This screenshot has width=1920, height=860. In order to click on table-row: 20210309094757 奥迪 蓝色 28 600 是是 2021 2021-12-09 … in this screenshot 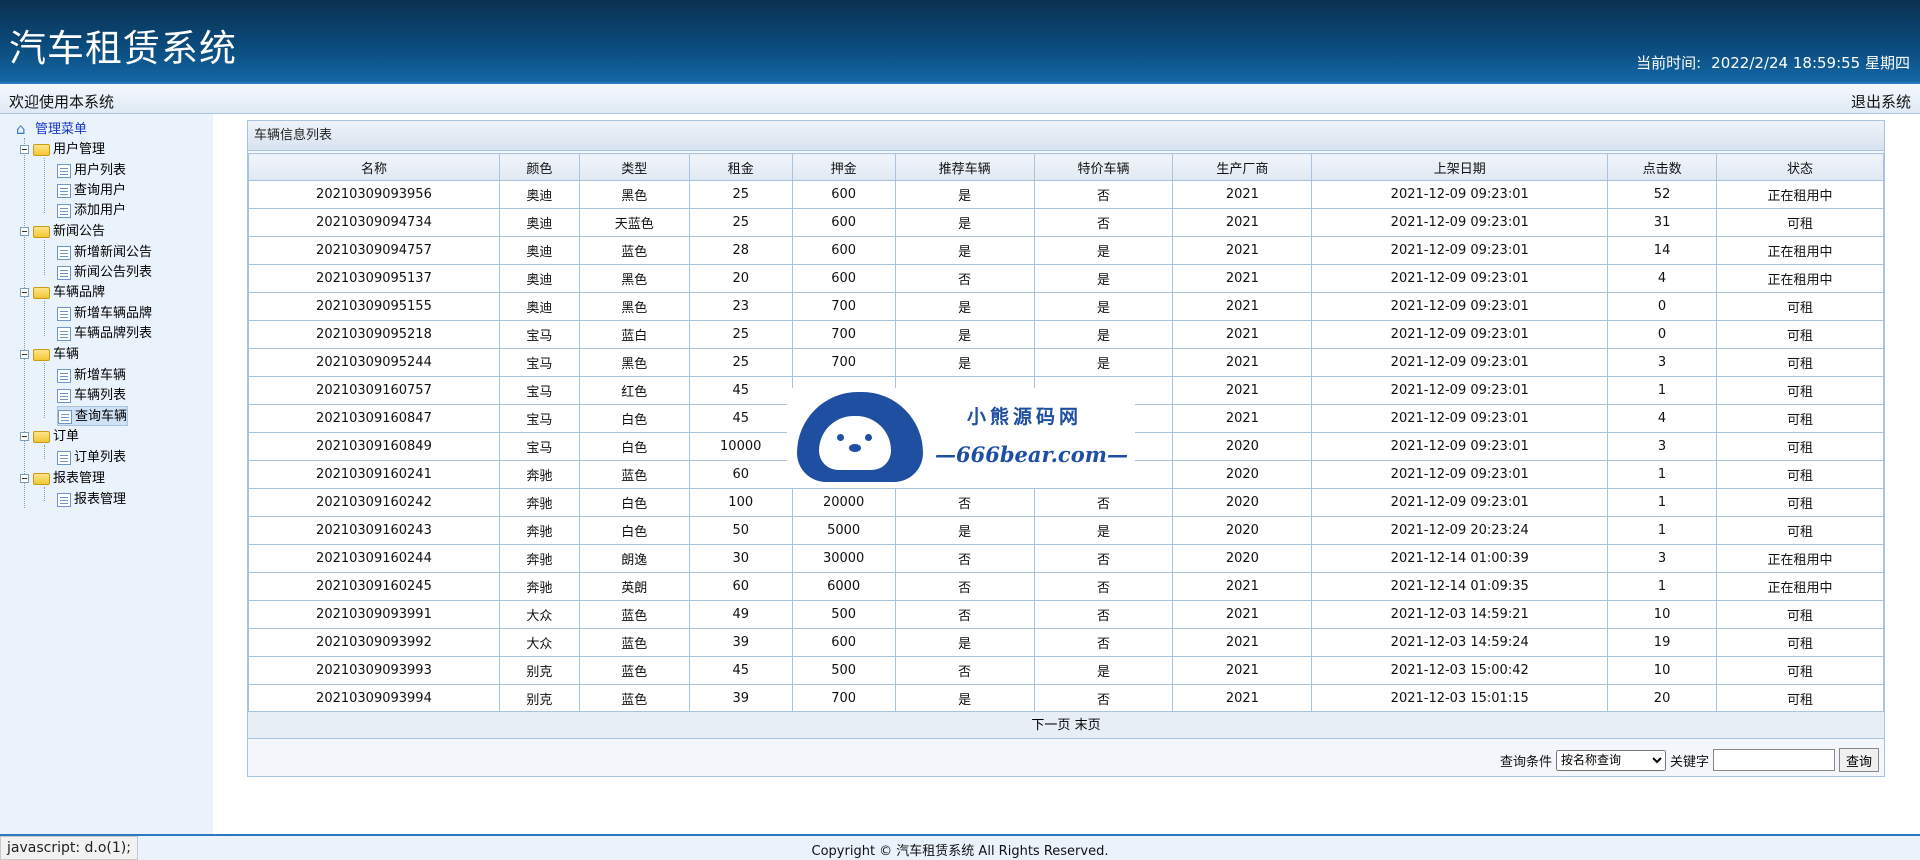, I will do `click(1066, 250)`.